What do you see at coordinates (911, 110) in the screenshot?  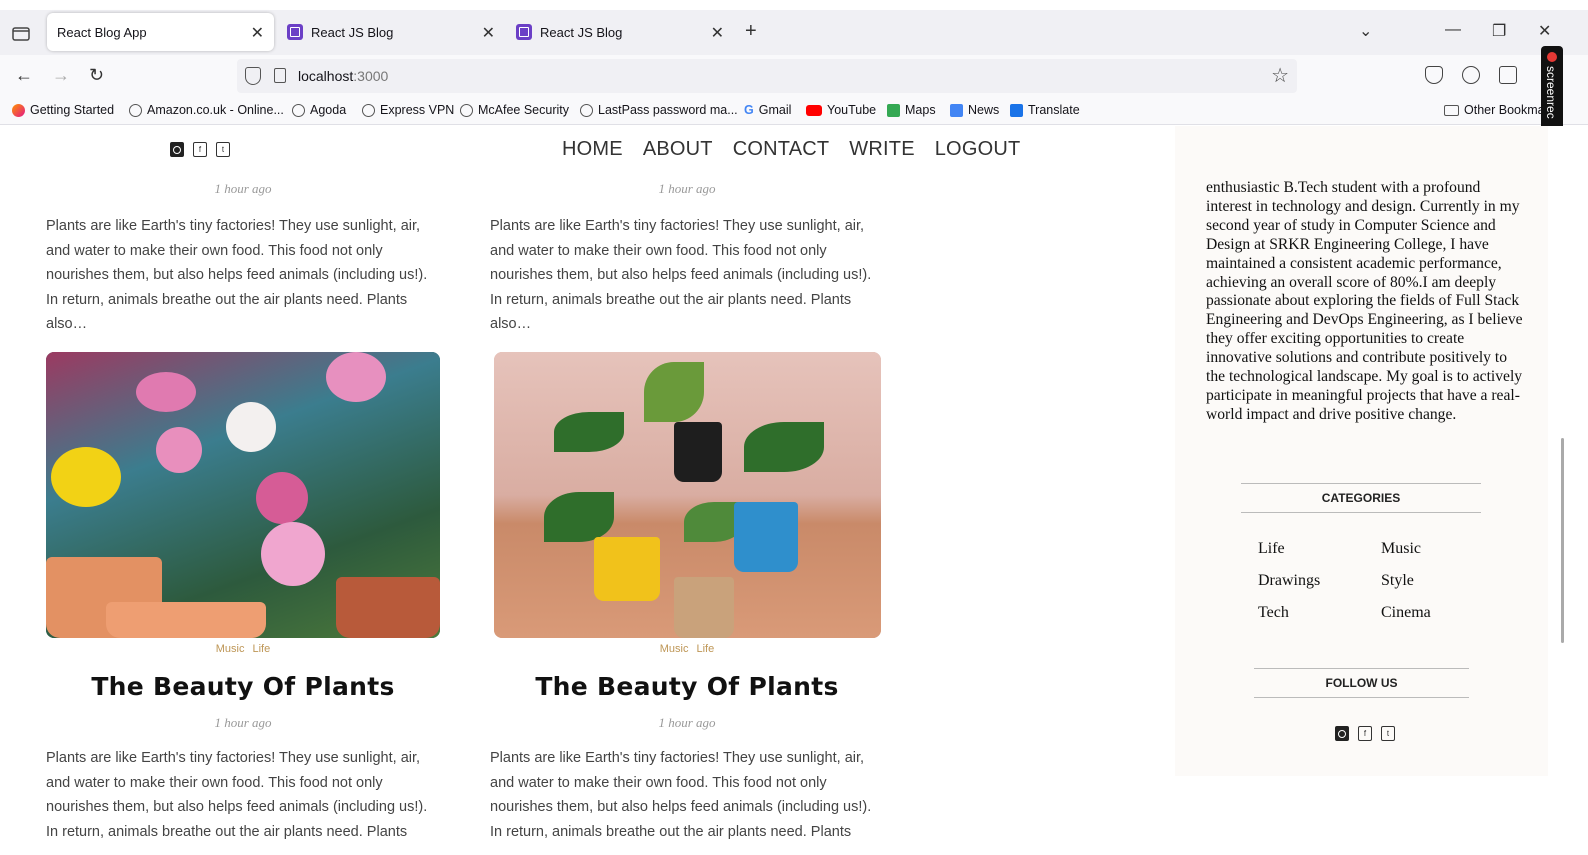 I see `bookmark-maps: Maps` at bounding box center [911, 110].